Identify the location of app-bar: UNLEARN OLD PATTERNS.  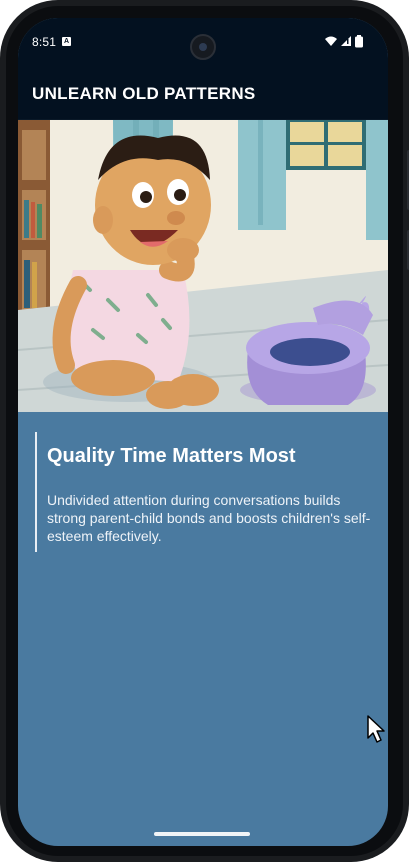
(203, 94).